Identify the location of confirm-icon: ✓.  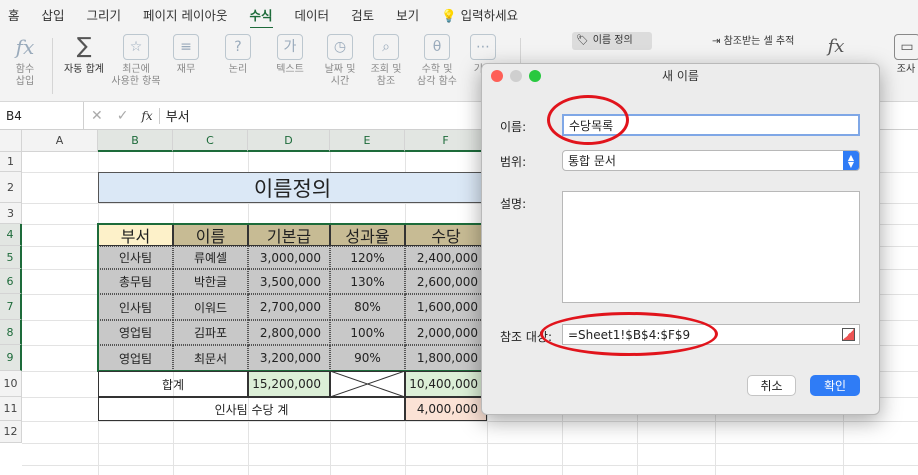
(123, 116).